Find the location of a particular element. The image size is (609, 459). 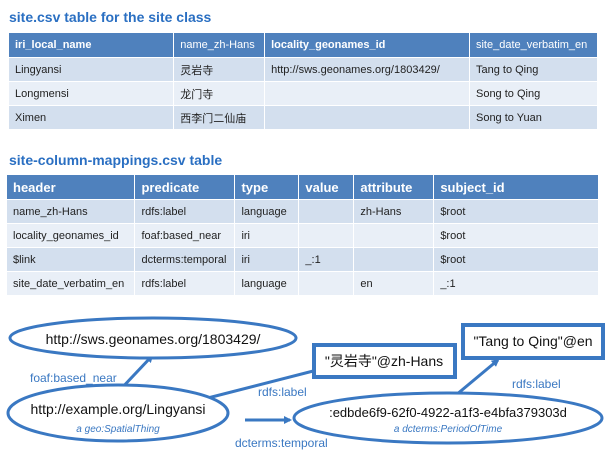

node-zh-label-text: "灵岩寺"@zh-Hans is located at coordinates (384, 361).